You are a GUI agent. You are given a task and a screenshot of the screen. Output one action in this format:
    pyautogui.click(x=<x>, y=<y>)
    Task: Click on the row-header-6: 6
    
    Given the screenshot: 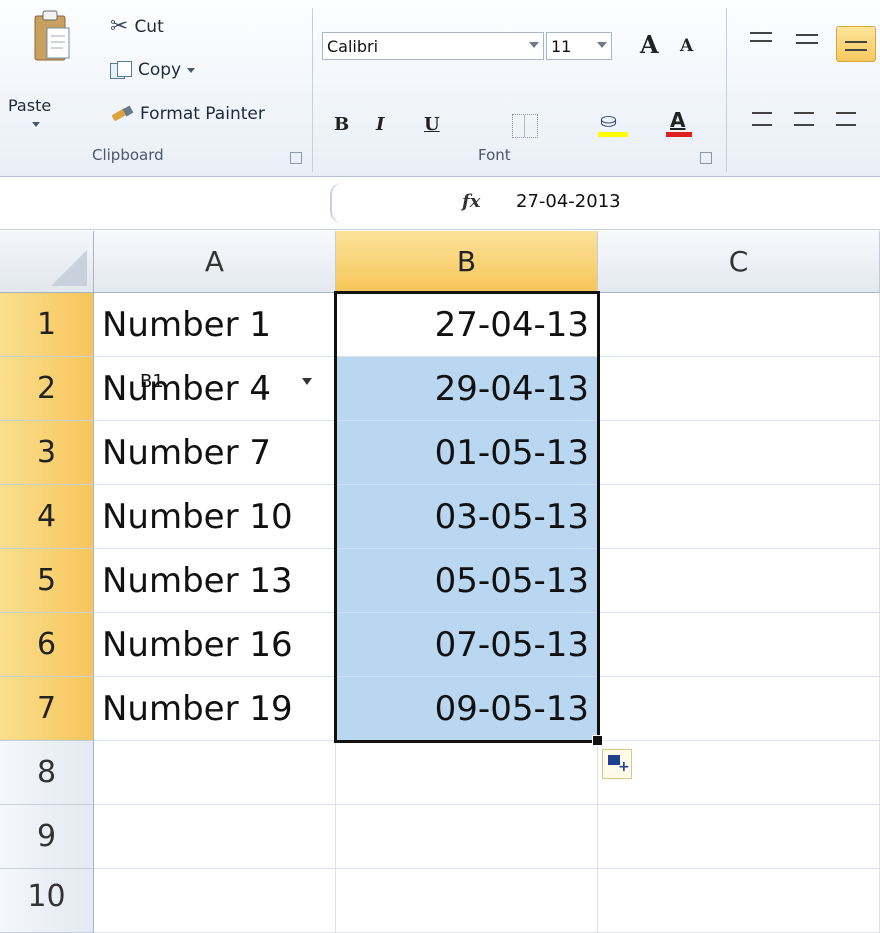 What is the action you would take?
    pyautogui.click(x=47, y=645)
    